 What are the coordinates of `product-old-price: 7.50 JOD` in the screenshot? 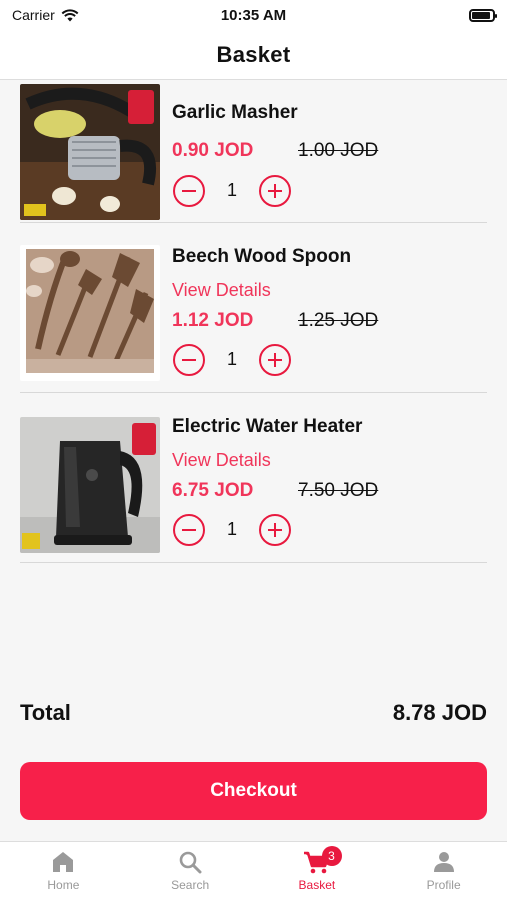 It's located at (338, 490).